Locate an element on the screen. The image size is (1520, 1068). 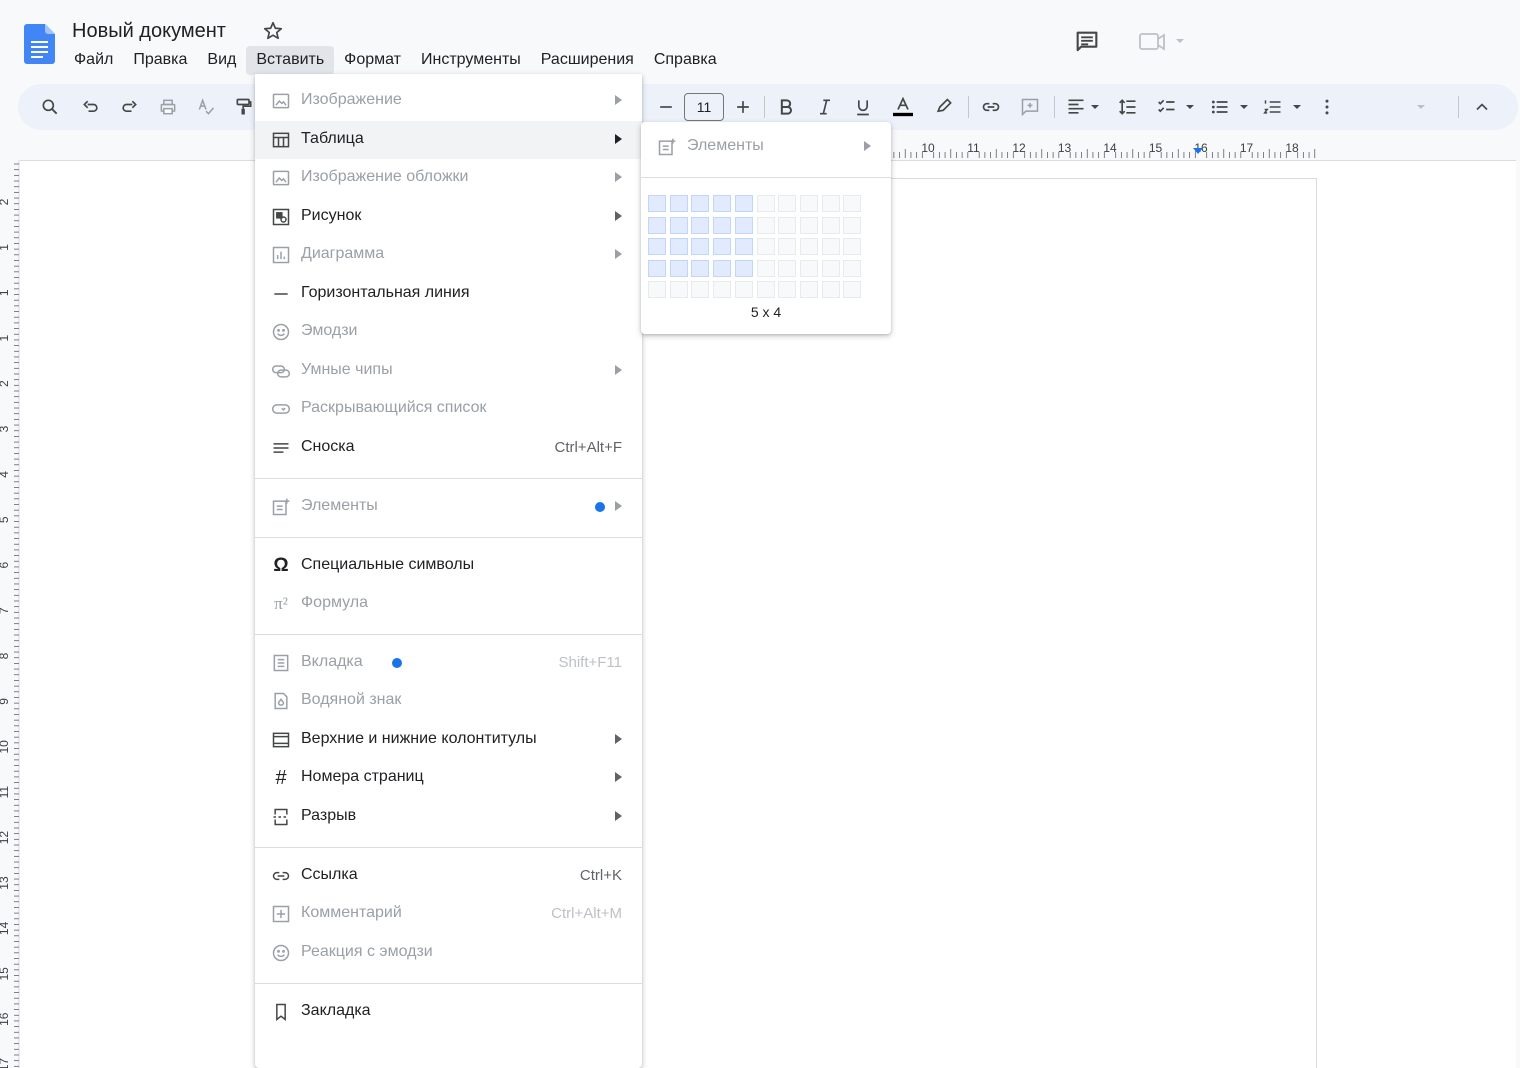
menu-item-break: Разрыв is located at coordinates (448, 817).